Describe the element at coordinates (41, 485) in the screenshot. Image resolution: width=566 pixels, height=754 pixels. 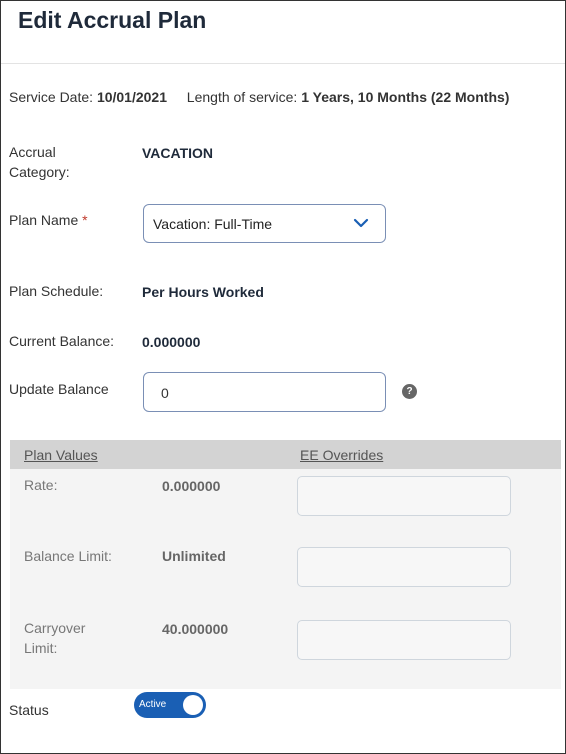
I see `rate-label: Rate:` at that location.